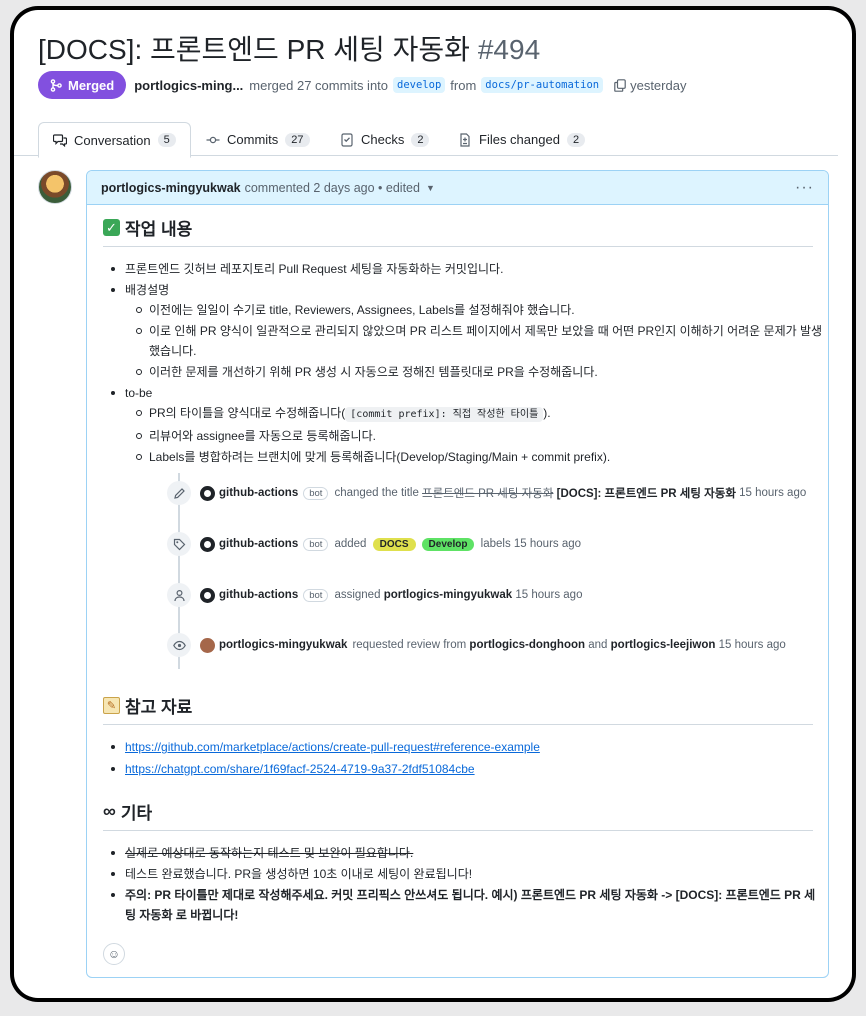 Image resolution: width=866 pixels, height=1016 pixels. I want to click on pencil-icon, so click(179, 493).